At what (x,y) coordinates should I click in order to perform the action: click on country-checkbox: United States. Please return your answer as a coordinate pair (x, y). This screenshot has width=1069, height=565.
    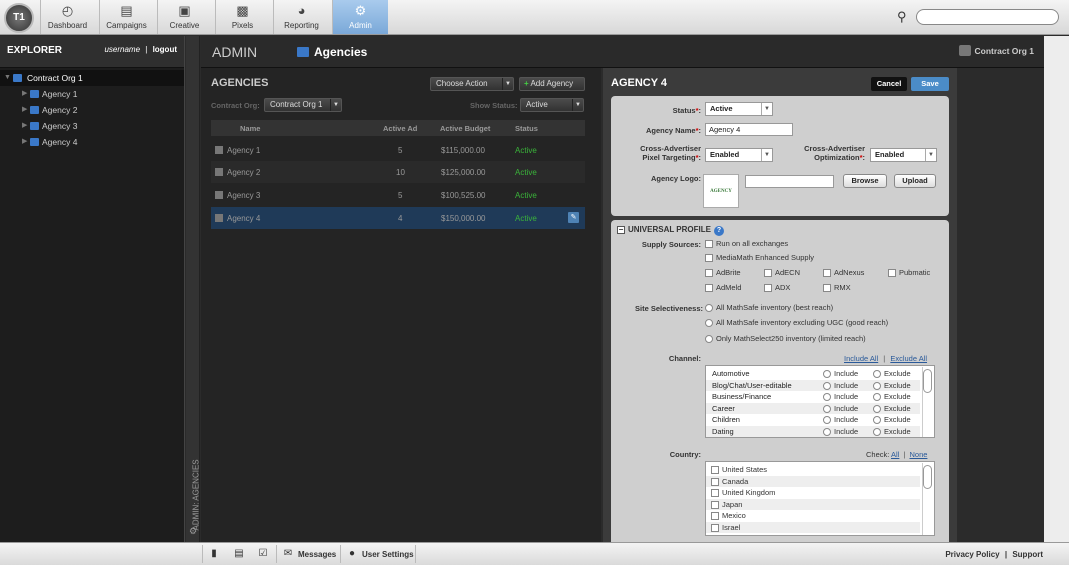
    Looking at the image, I should click on (739, 470).